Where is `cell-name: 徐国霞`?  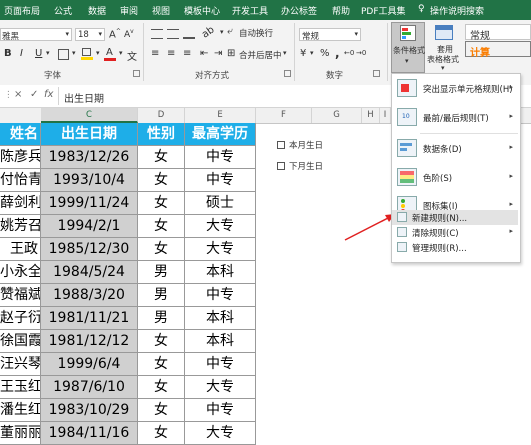
cell-name: 徐国霞 is located at coordinates (20, 341).